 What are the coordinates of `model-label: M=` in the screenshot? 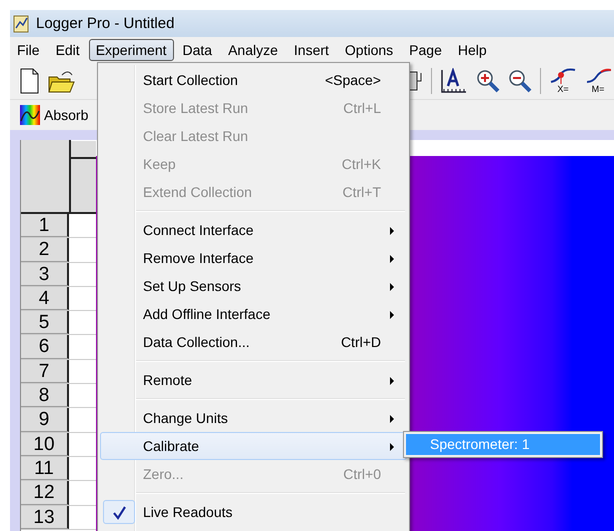 It's located at (598, 89).